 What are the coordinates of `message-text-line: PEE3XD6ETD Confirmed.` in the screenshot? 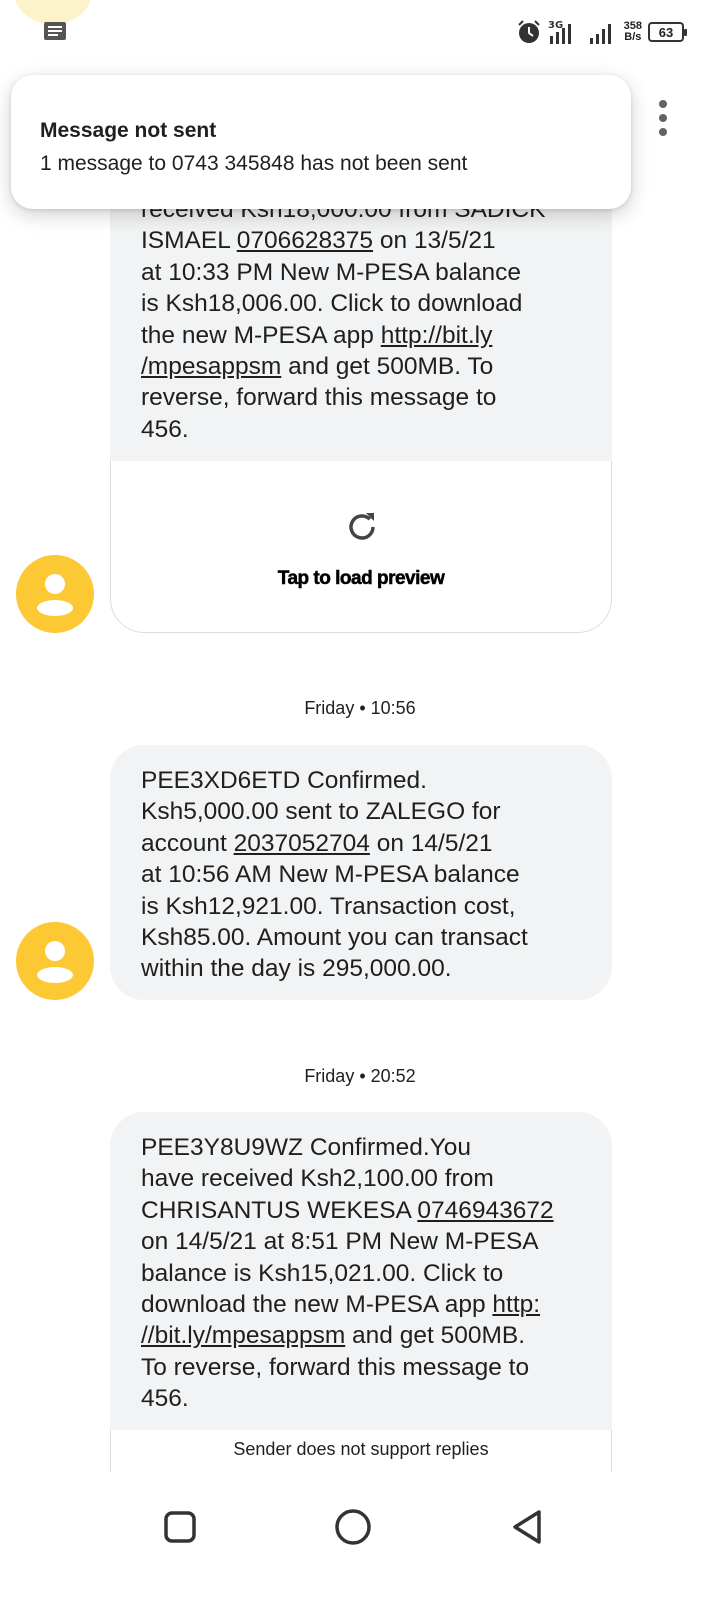 It's located at (284, 780).